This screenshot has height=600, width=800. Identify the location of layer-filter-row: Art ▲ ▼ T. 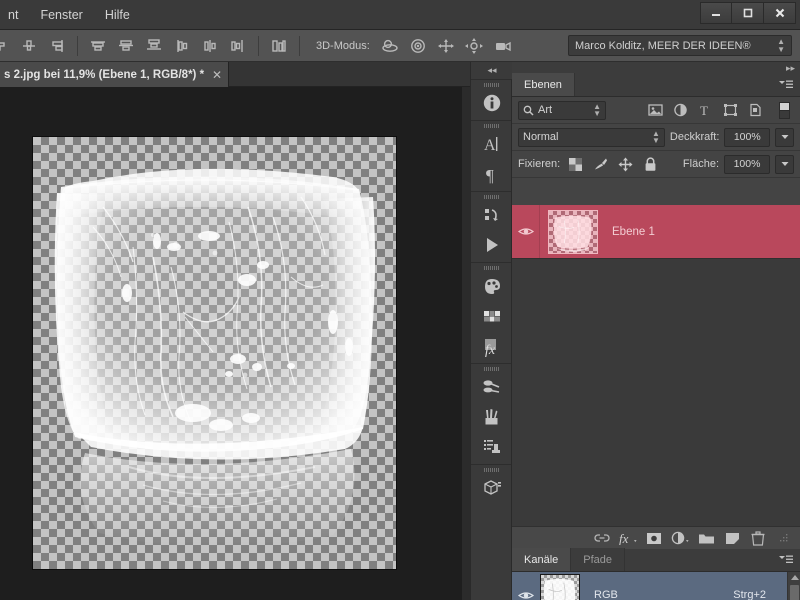
(656, 110).